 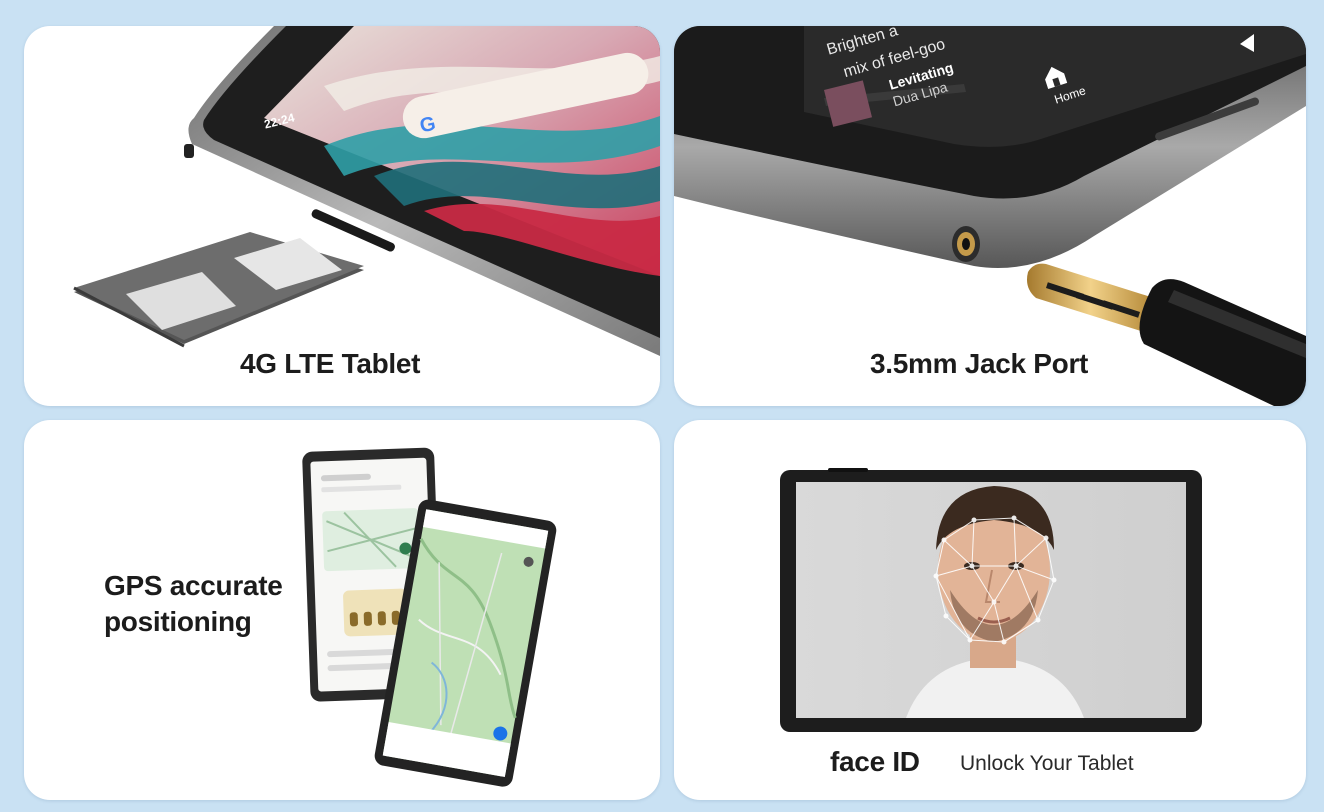 I want to click on panel-caption: 3.5mm Jack Port, so click(x=979, y=363).